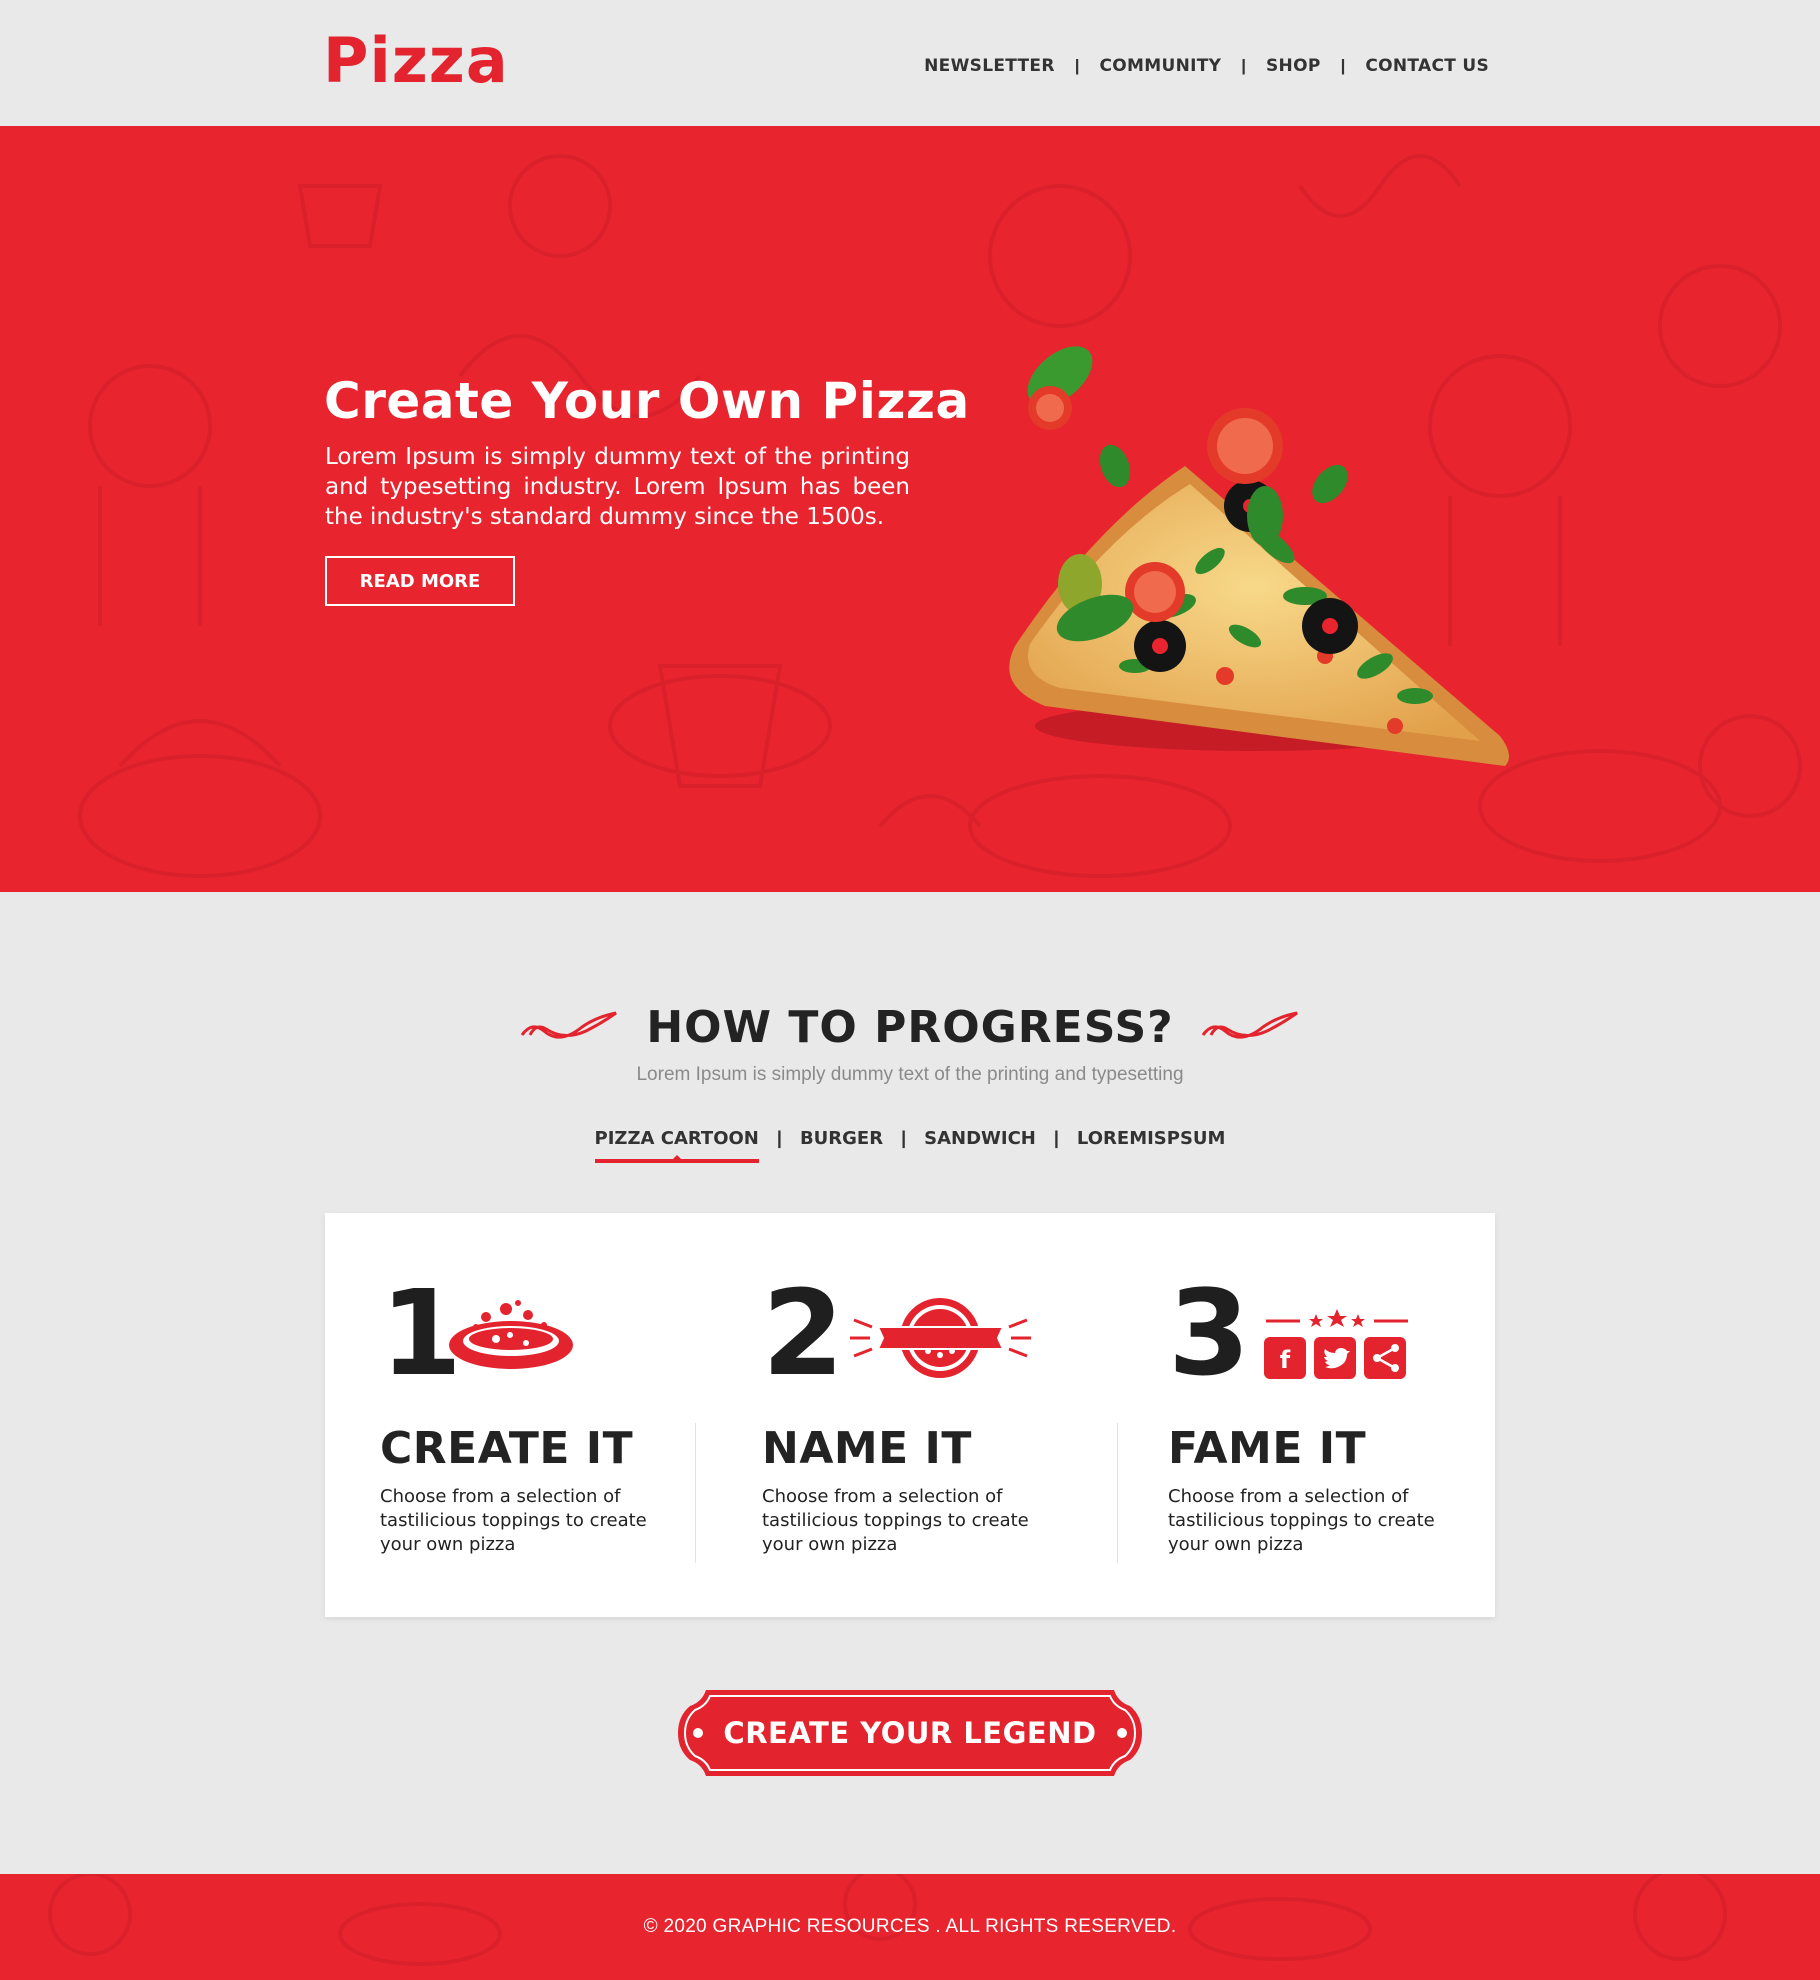  What do you see at coordinates (507, 1448) in the screenshot?
I see `step-title: CREATE IT` at bounding box center [507, 1448].